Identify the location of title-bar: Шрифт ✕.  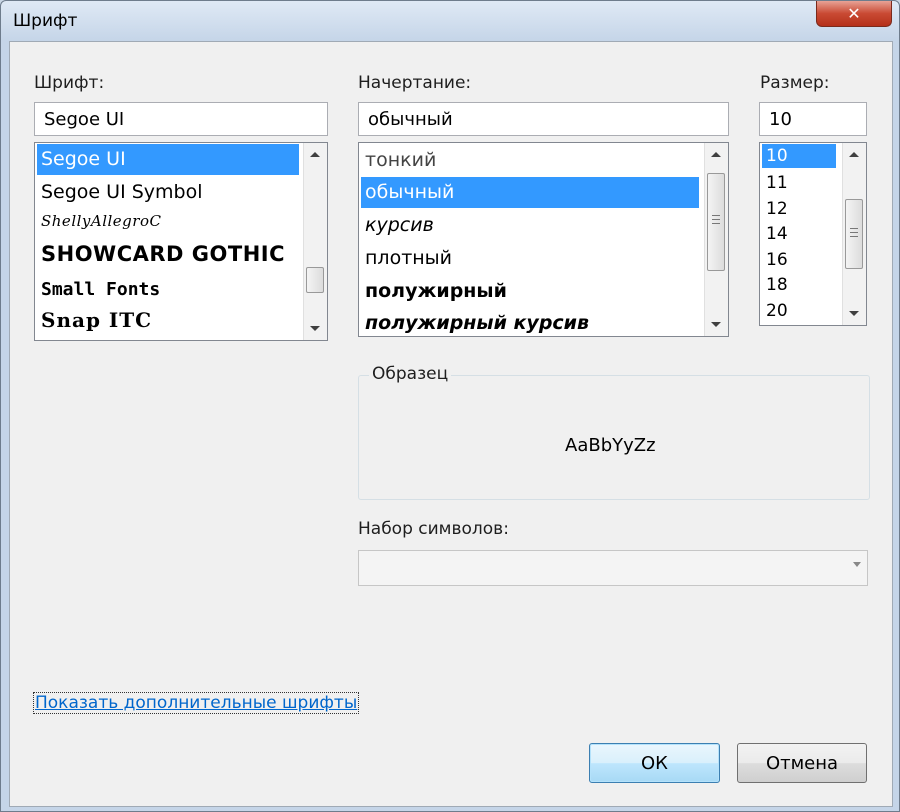
(450, 21).